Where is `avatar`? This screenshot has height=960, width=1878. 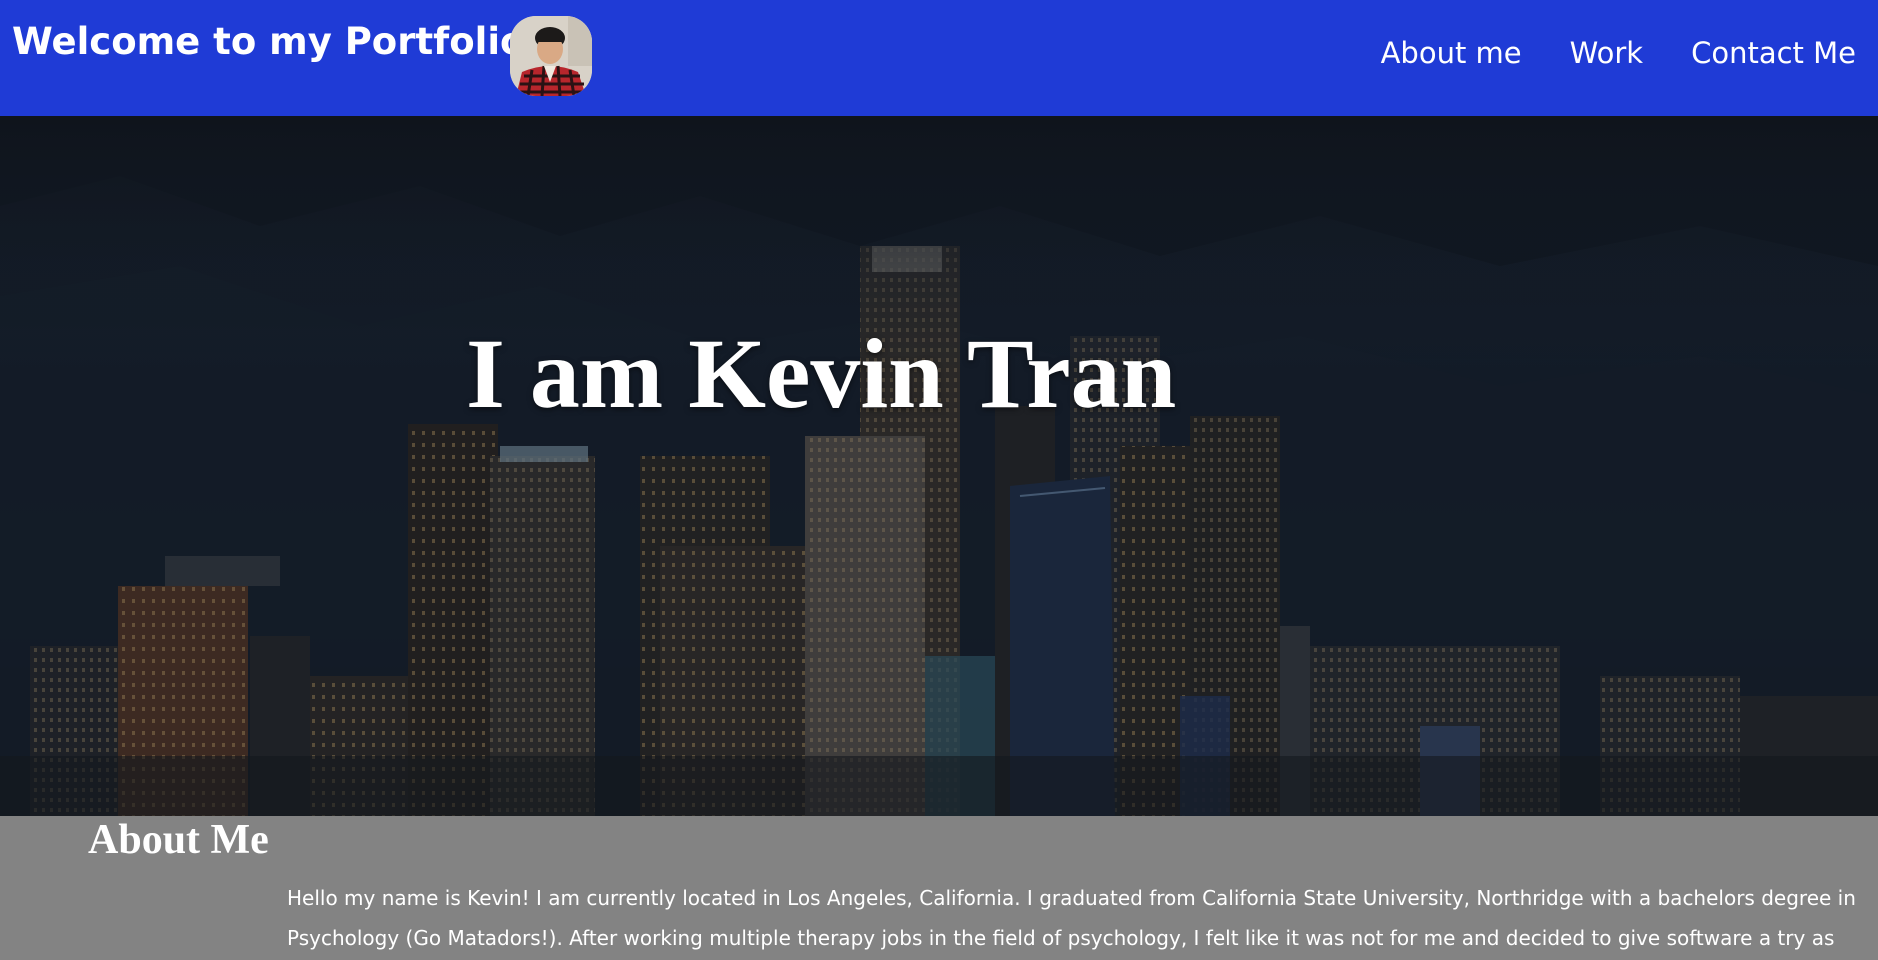 avatar is located at coordinates (551, 56).